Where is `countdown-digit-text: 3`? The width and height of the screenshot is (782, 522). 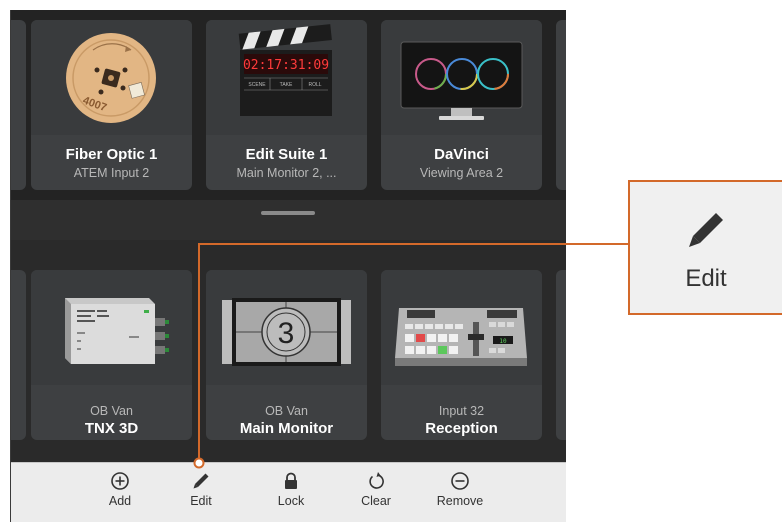 countdown-digit-text: 3 is located at coordinates (286, 333).